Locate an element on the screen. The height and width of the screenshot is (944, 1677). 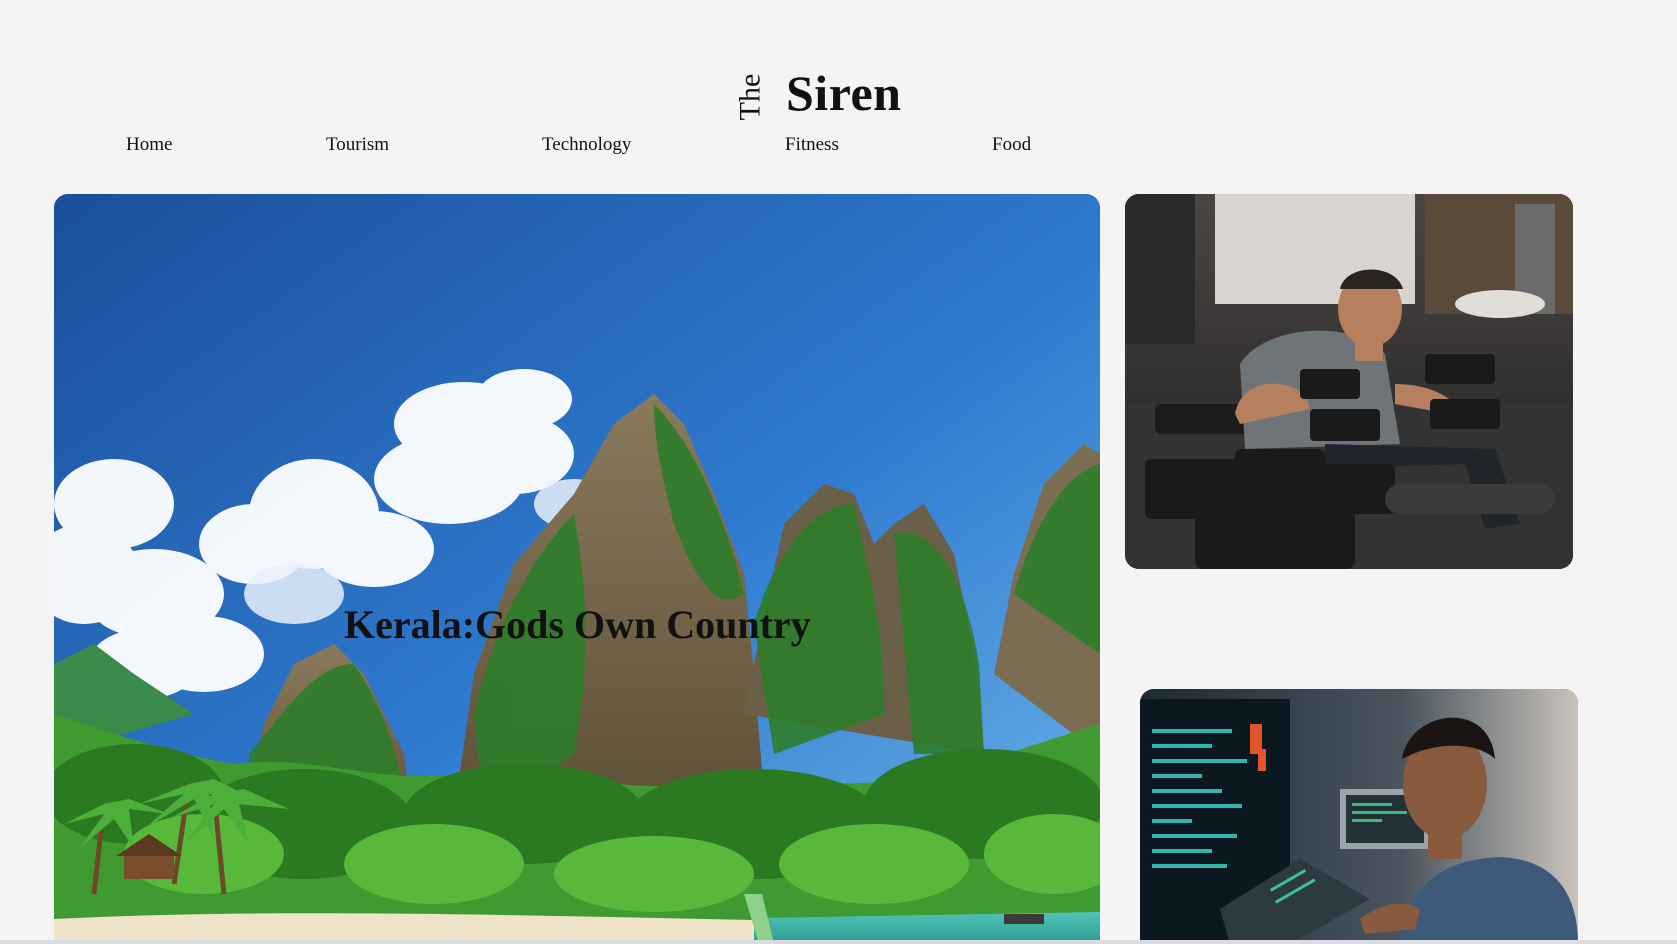
site-logo-title: Siren is located at coordinates (844, 93).